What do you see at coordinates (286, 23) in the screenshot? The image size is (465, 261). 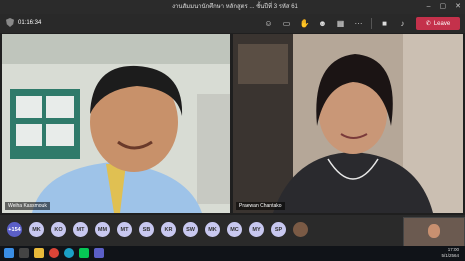 I see `chat-icon: ▭` at bounding box center [286, 23].